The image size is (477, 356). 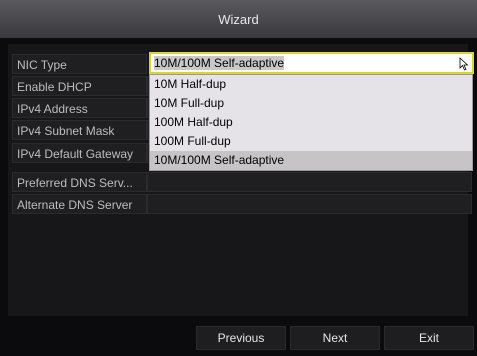 I want to click on nic-type-label: NIC Type, so click(x=79, y=64).